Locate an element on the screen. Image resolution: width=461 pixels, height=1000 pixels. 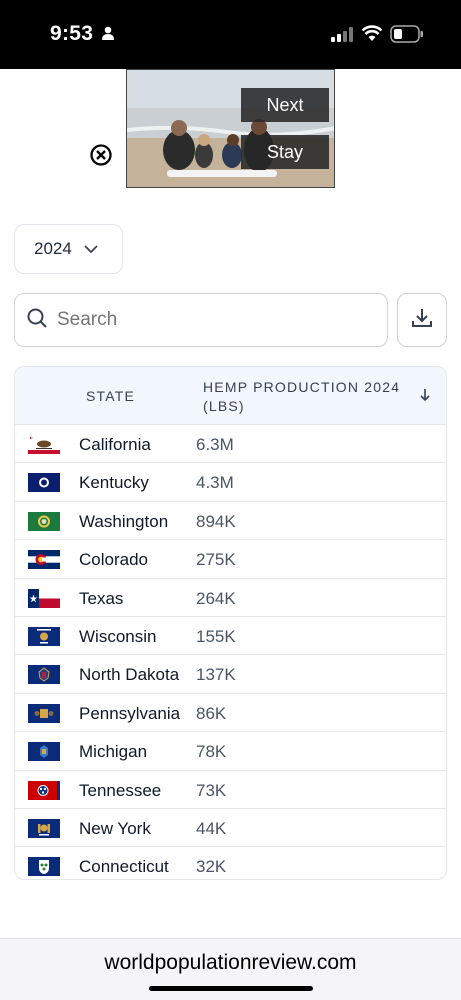
table-row: Kentucky 4.3M is located at coordinates (230, 482).